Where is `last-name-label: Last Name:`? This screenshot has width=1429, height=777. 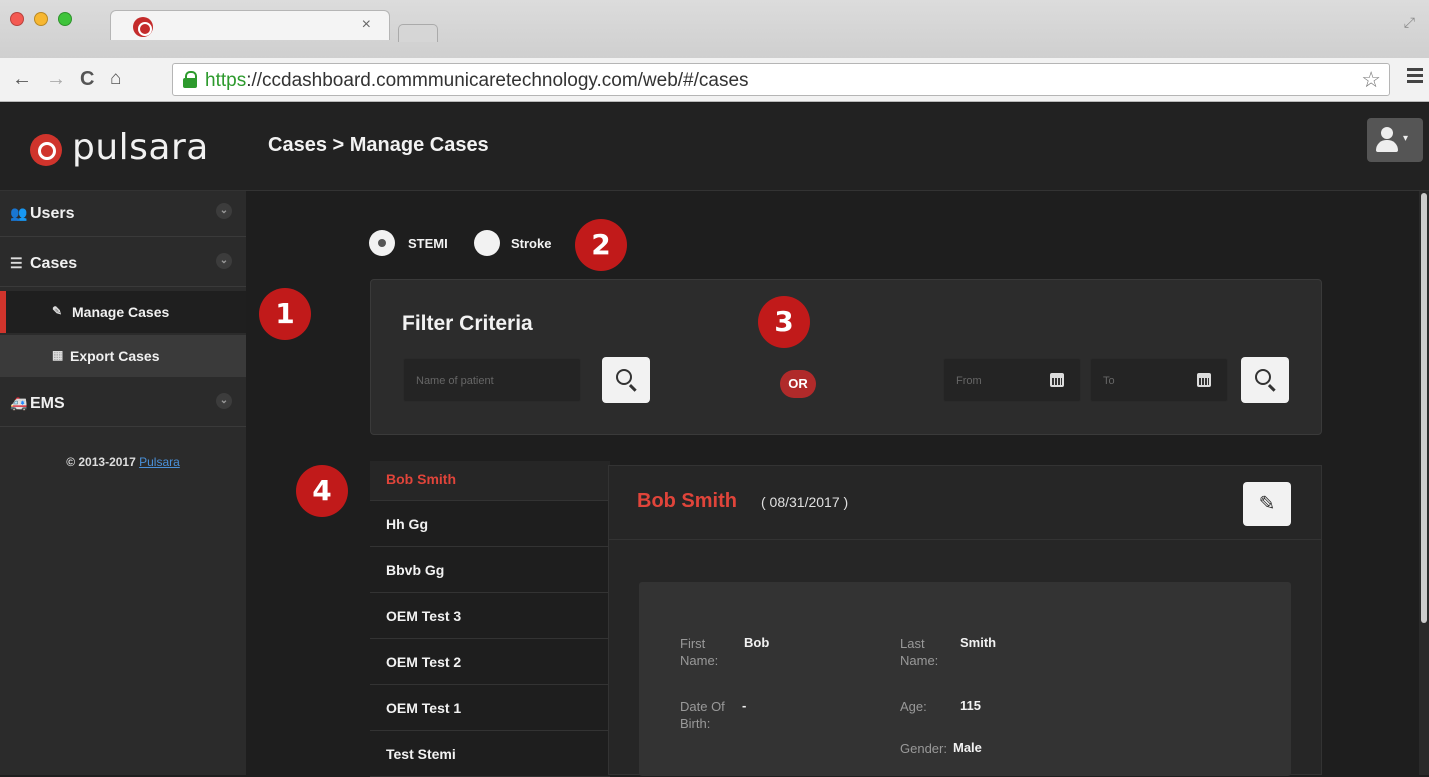 last-name-label: Last Name: is located at coordinates (919, 652).